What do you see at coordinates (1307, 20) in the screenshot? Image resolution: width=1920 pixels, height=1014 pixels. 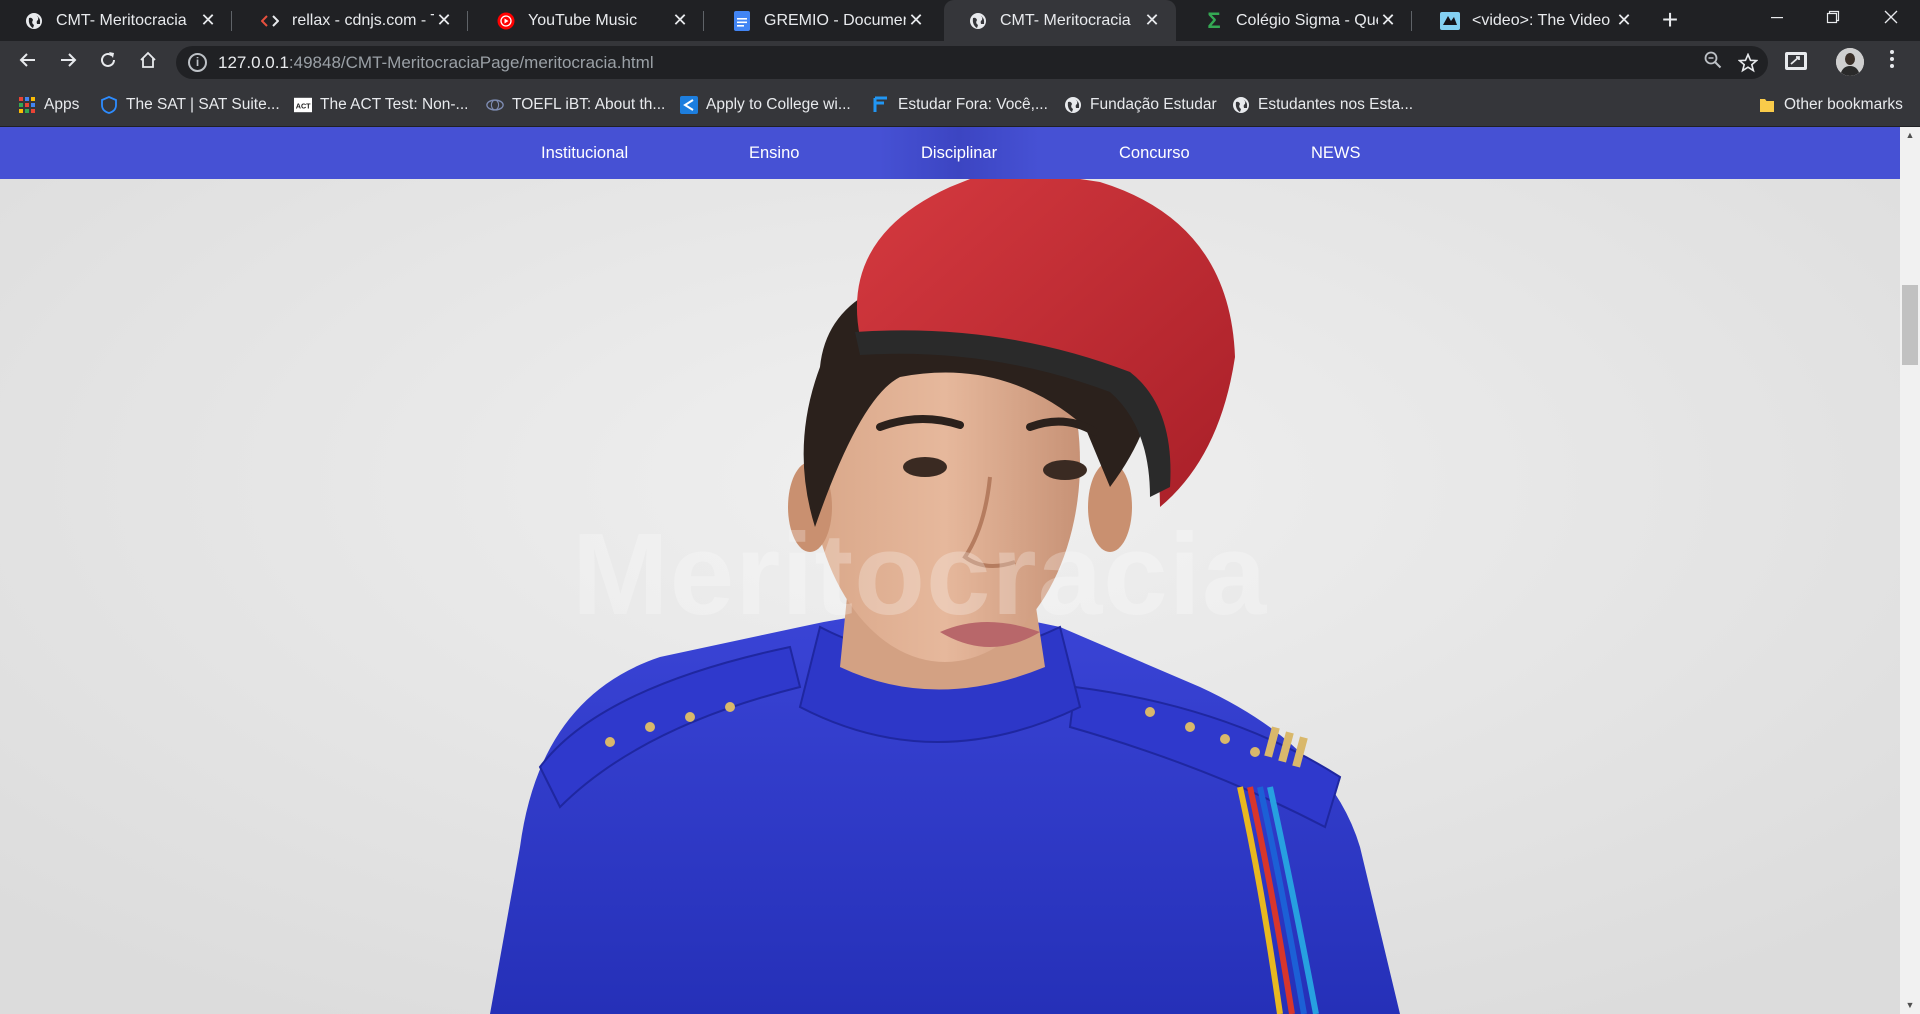 I see `tab-title: Colégio Sigma - Quem` at bounding box center [1307, 20].